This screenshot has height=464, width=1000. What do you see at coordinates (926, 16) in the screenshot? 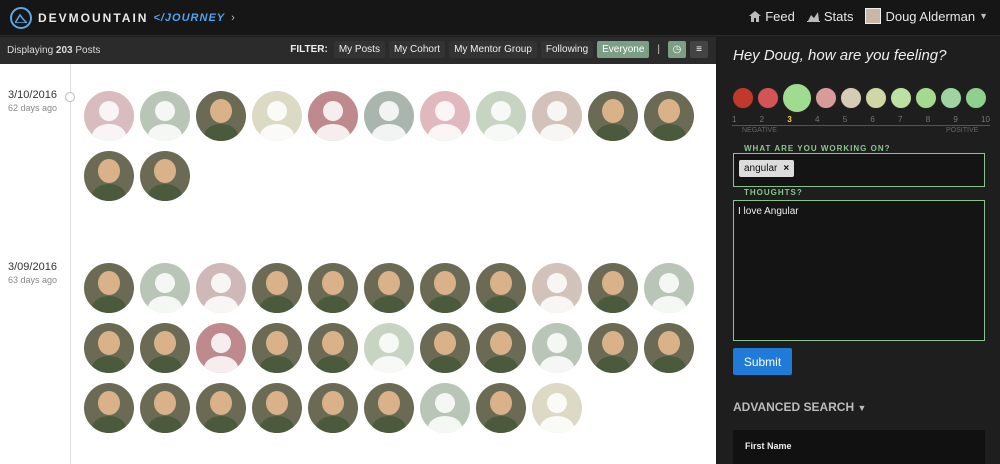
I see `user-menu: Doug Alderman ▼` at bounding box center [926, 16].